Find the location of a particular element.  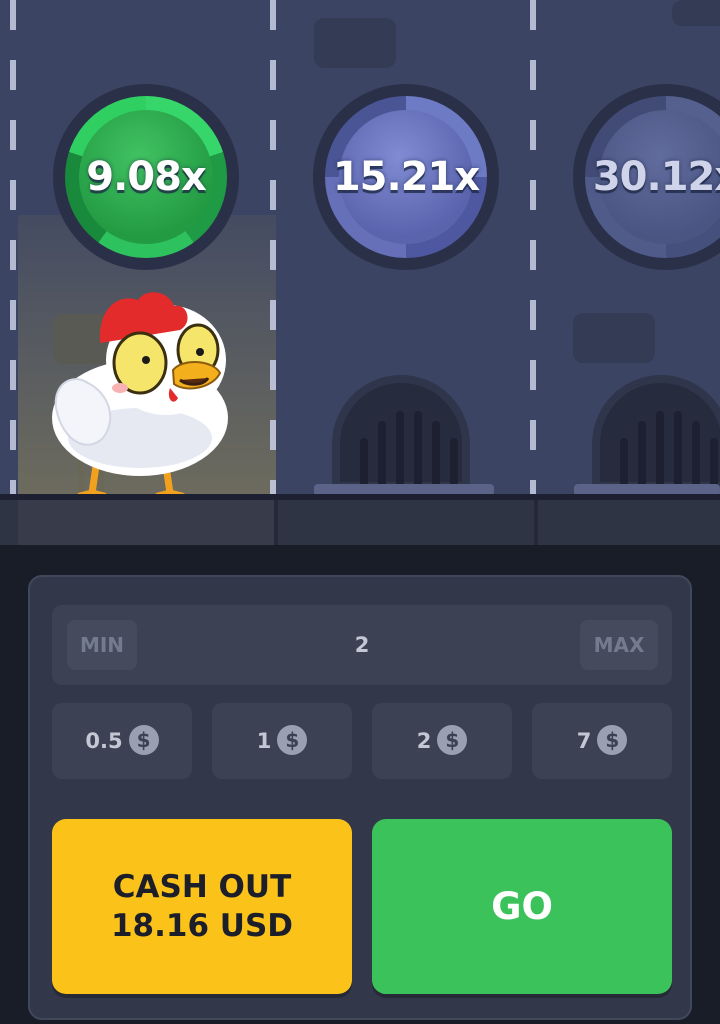

bet-amount-input: 2 is located at coordinates (362, 645).